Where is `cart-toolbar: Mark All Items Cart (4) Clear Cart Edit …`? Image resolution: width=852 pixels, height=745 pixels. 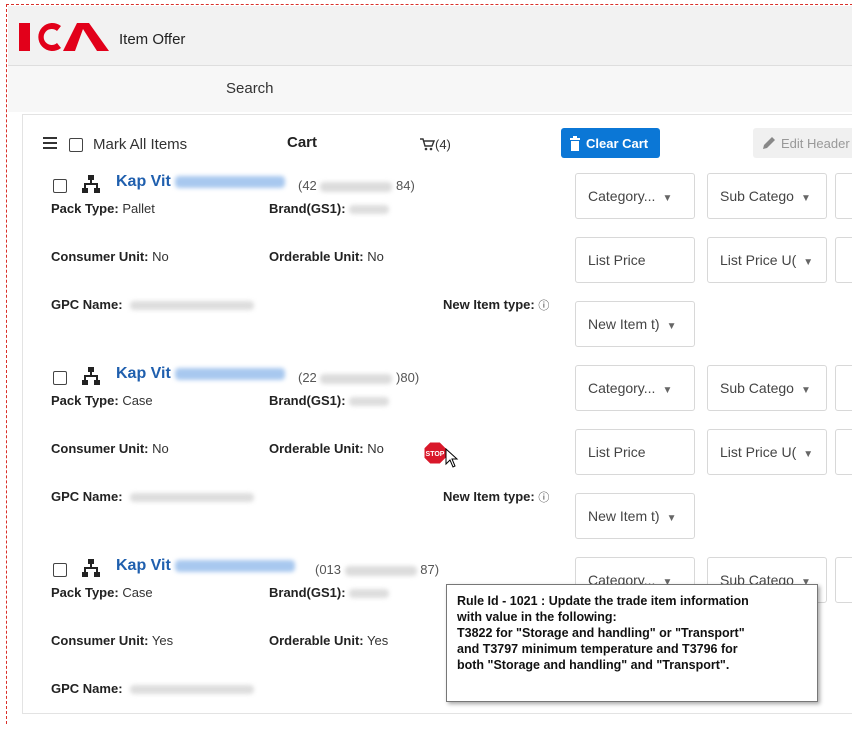 cart-toolbar: Mark All Items Cart (4) Clear Cart Edit … is located at coordinates (437, 141).